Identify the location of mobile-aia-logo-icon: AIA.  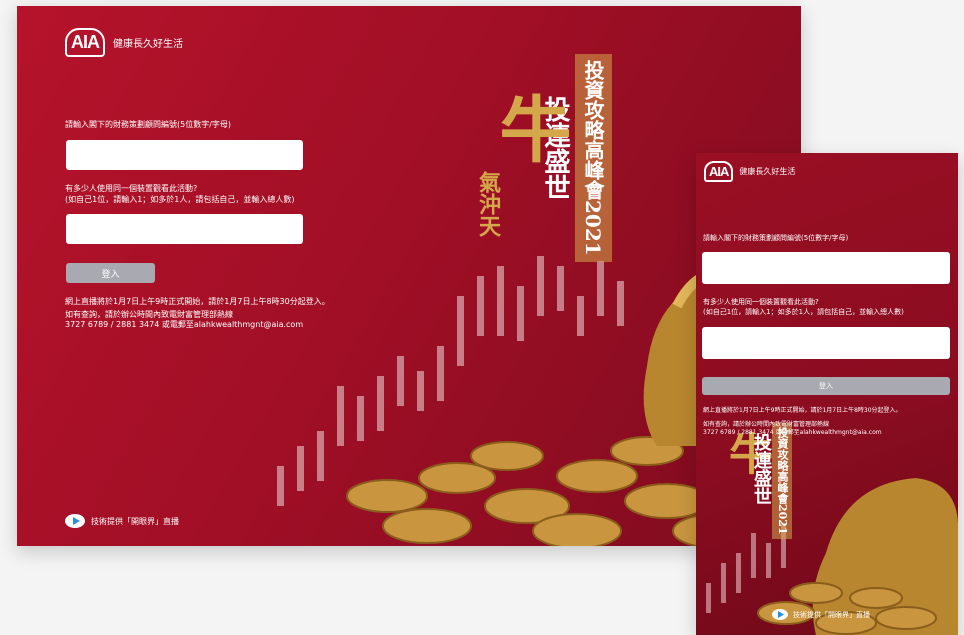
(719, 171).